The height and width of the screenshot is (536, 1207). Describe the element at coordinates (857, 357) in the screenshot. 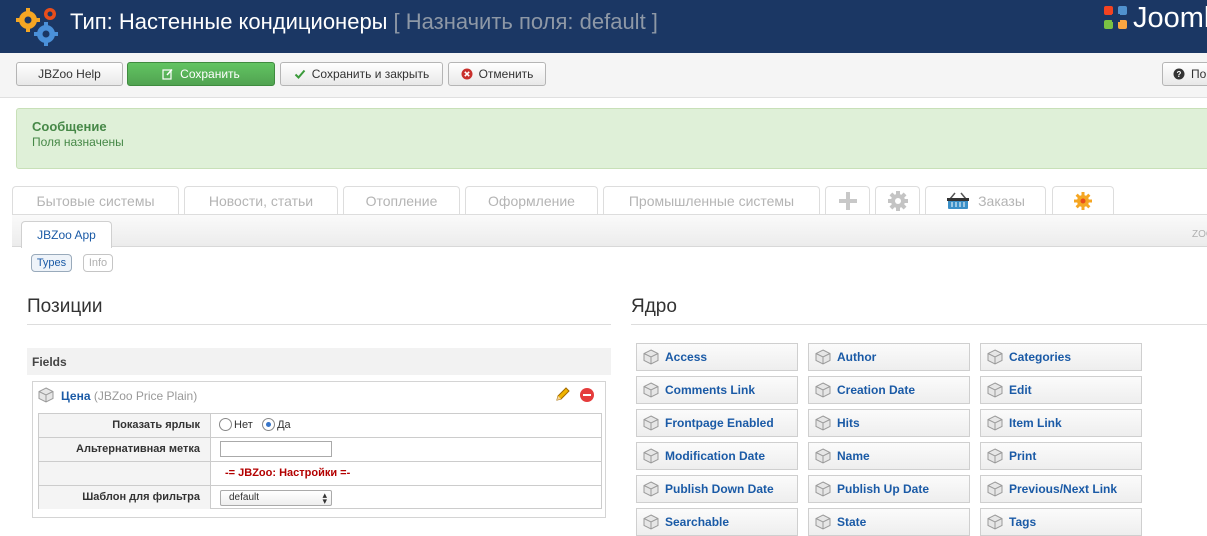

I see `core-element-label: Author` at that location.